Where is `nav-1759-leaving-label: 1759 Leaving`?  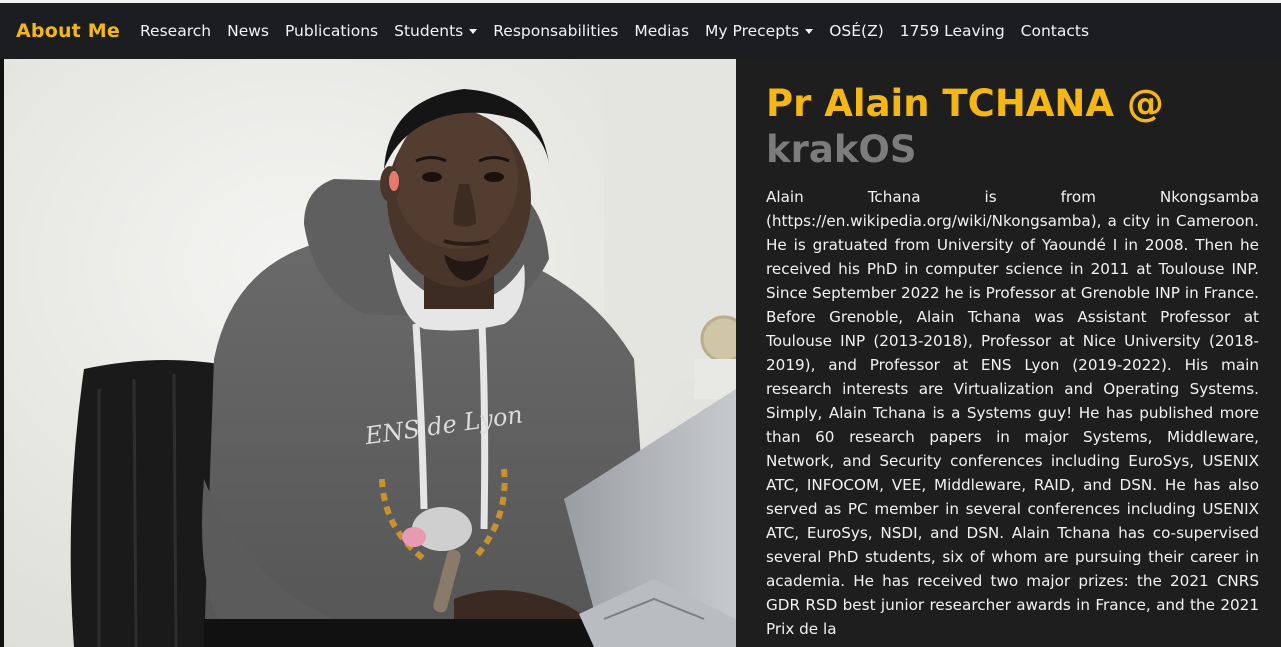
nav-1759-leaving-label: 1759 Leaving is located at coordinates (952, 31).